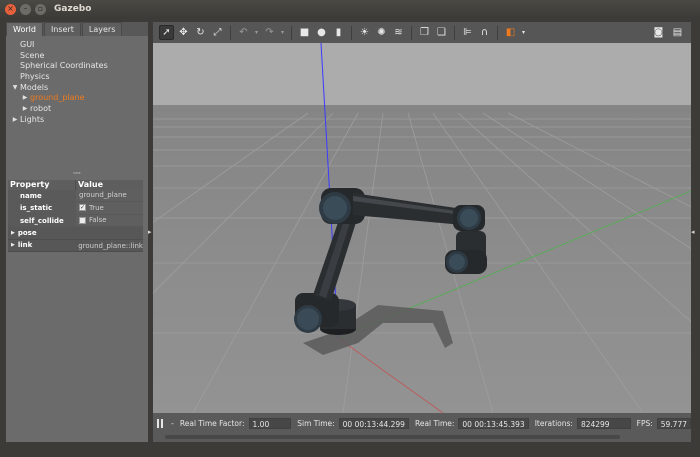  Describe the element at coordinates (42, 184) in the screenshot. I see `property-column-header: Property` at that location.